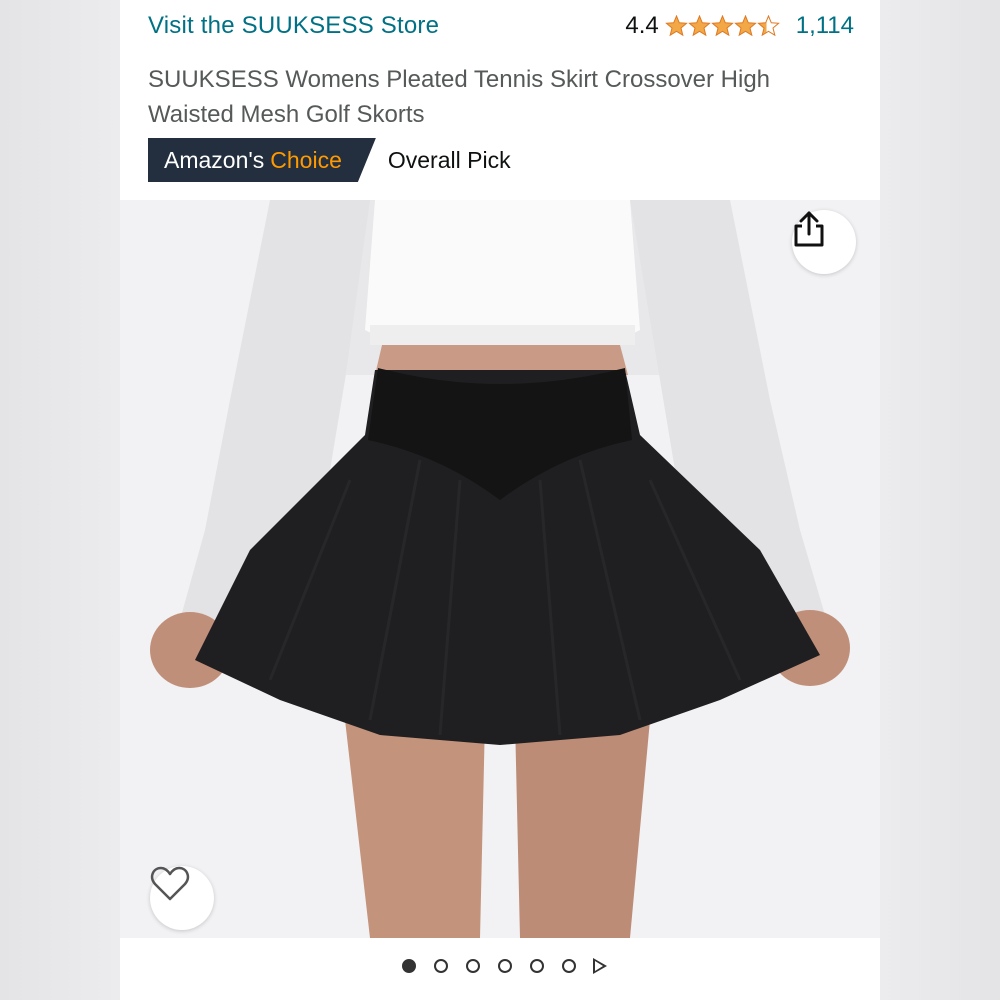 The image size is (1000, 1000). What do you see at coordinates (940, 500) in the screenshot?
I see `right-margin` at bounding box center [940, 500].